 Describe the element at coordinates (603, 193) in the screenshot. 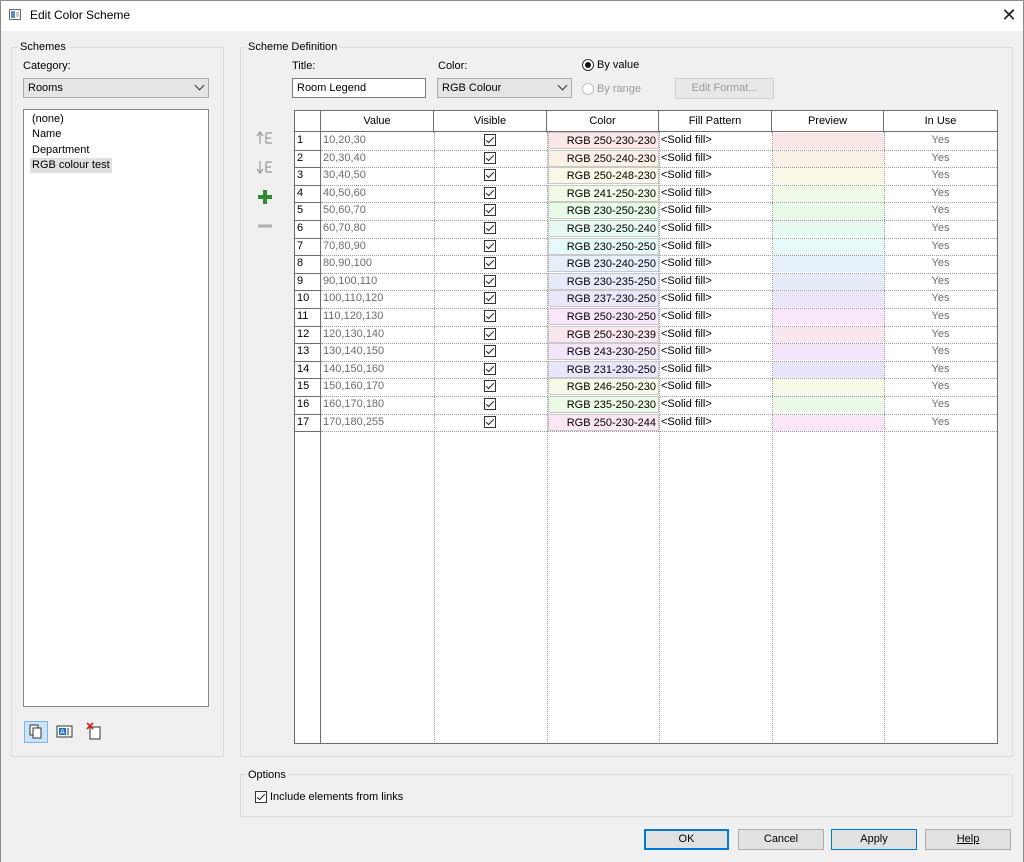

I see `color-cell: RGB 241-250-230` at that location.